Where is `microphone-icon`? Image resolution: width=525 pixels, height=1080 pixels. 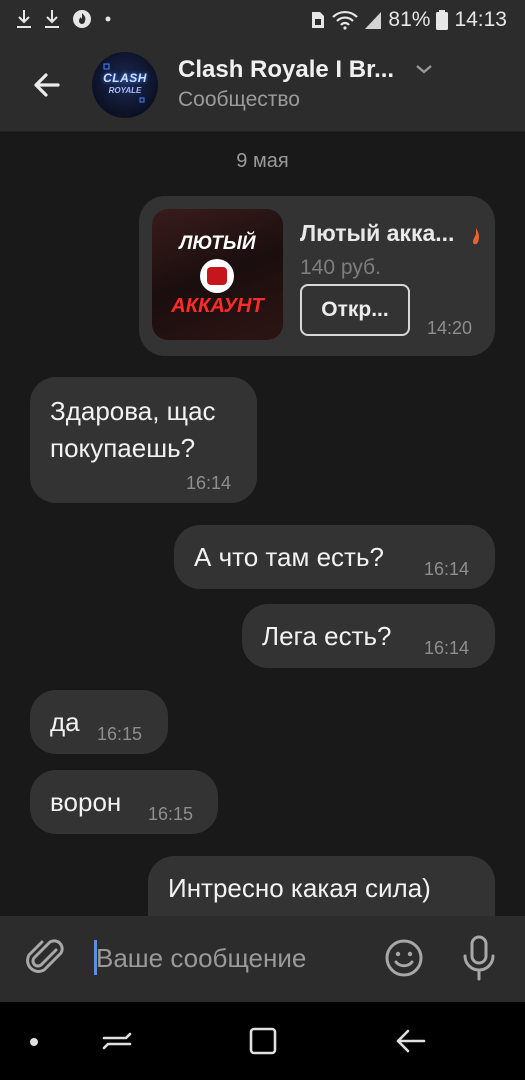
microphone-icon is located at coordinates (479, 958).